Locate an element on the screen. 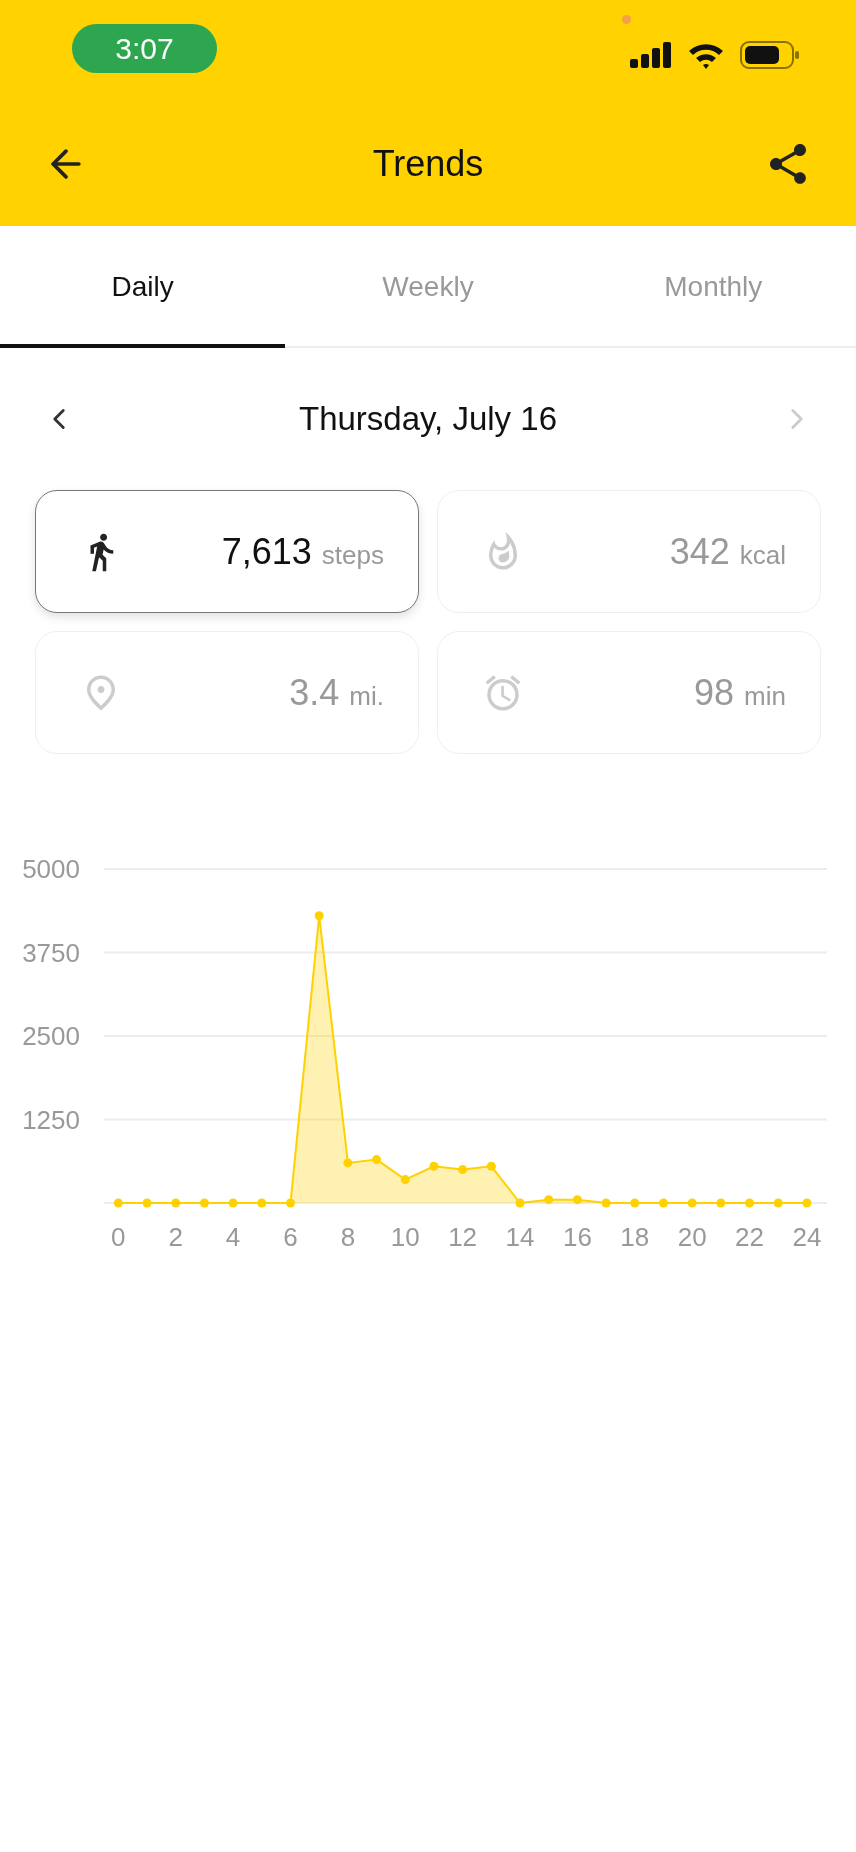  x-axis-label: 16 is located at coordinates (577, 1237).